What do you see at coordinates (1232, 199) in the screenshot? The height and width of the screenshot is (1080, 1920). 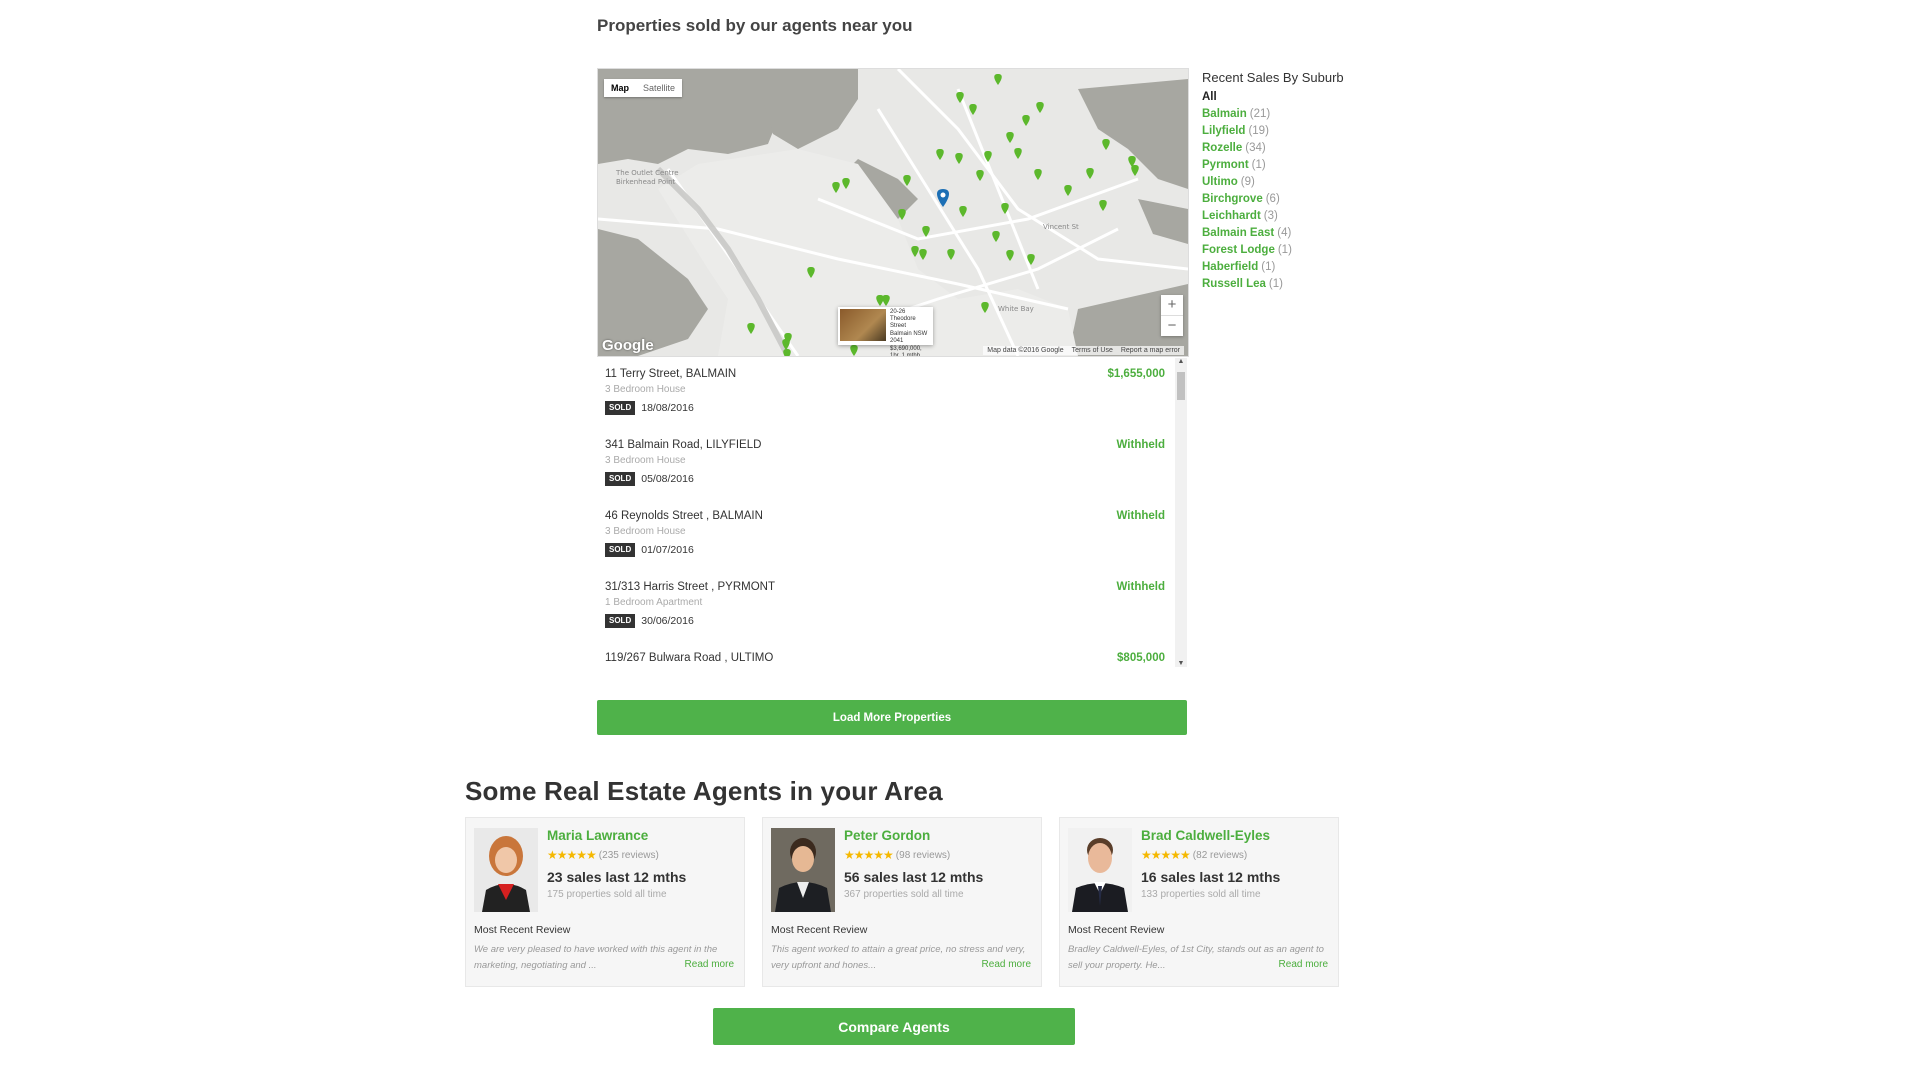 I see `suburb-name: Birchgrove` at bounding box center [1232, 199].